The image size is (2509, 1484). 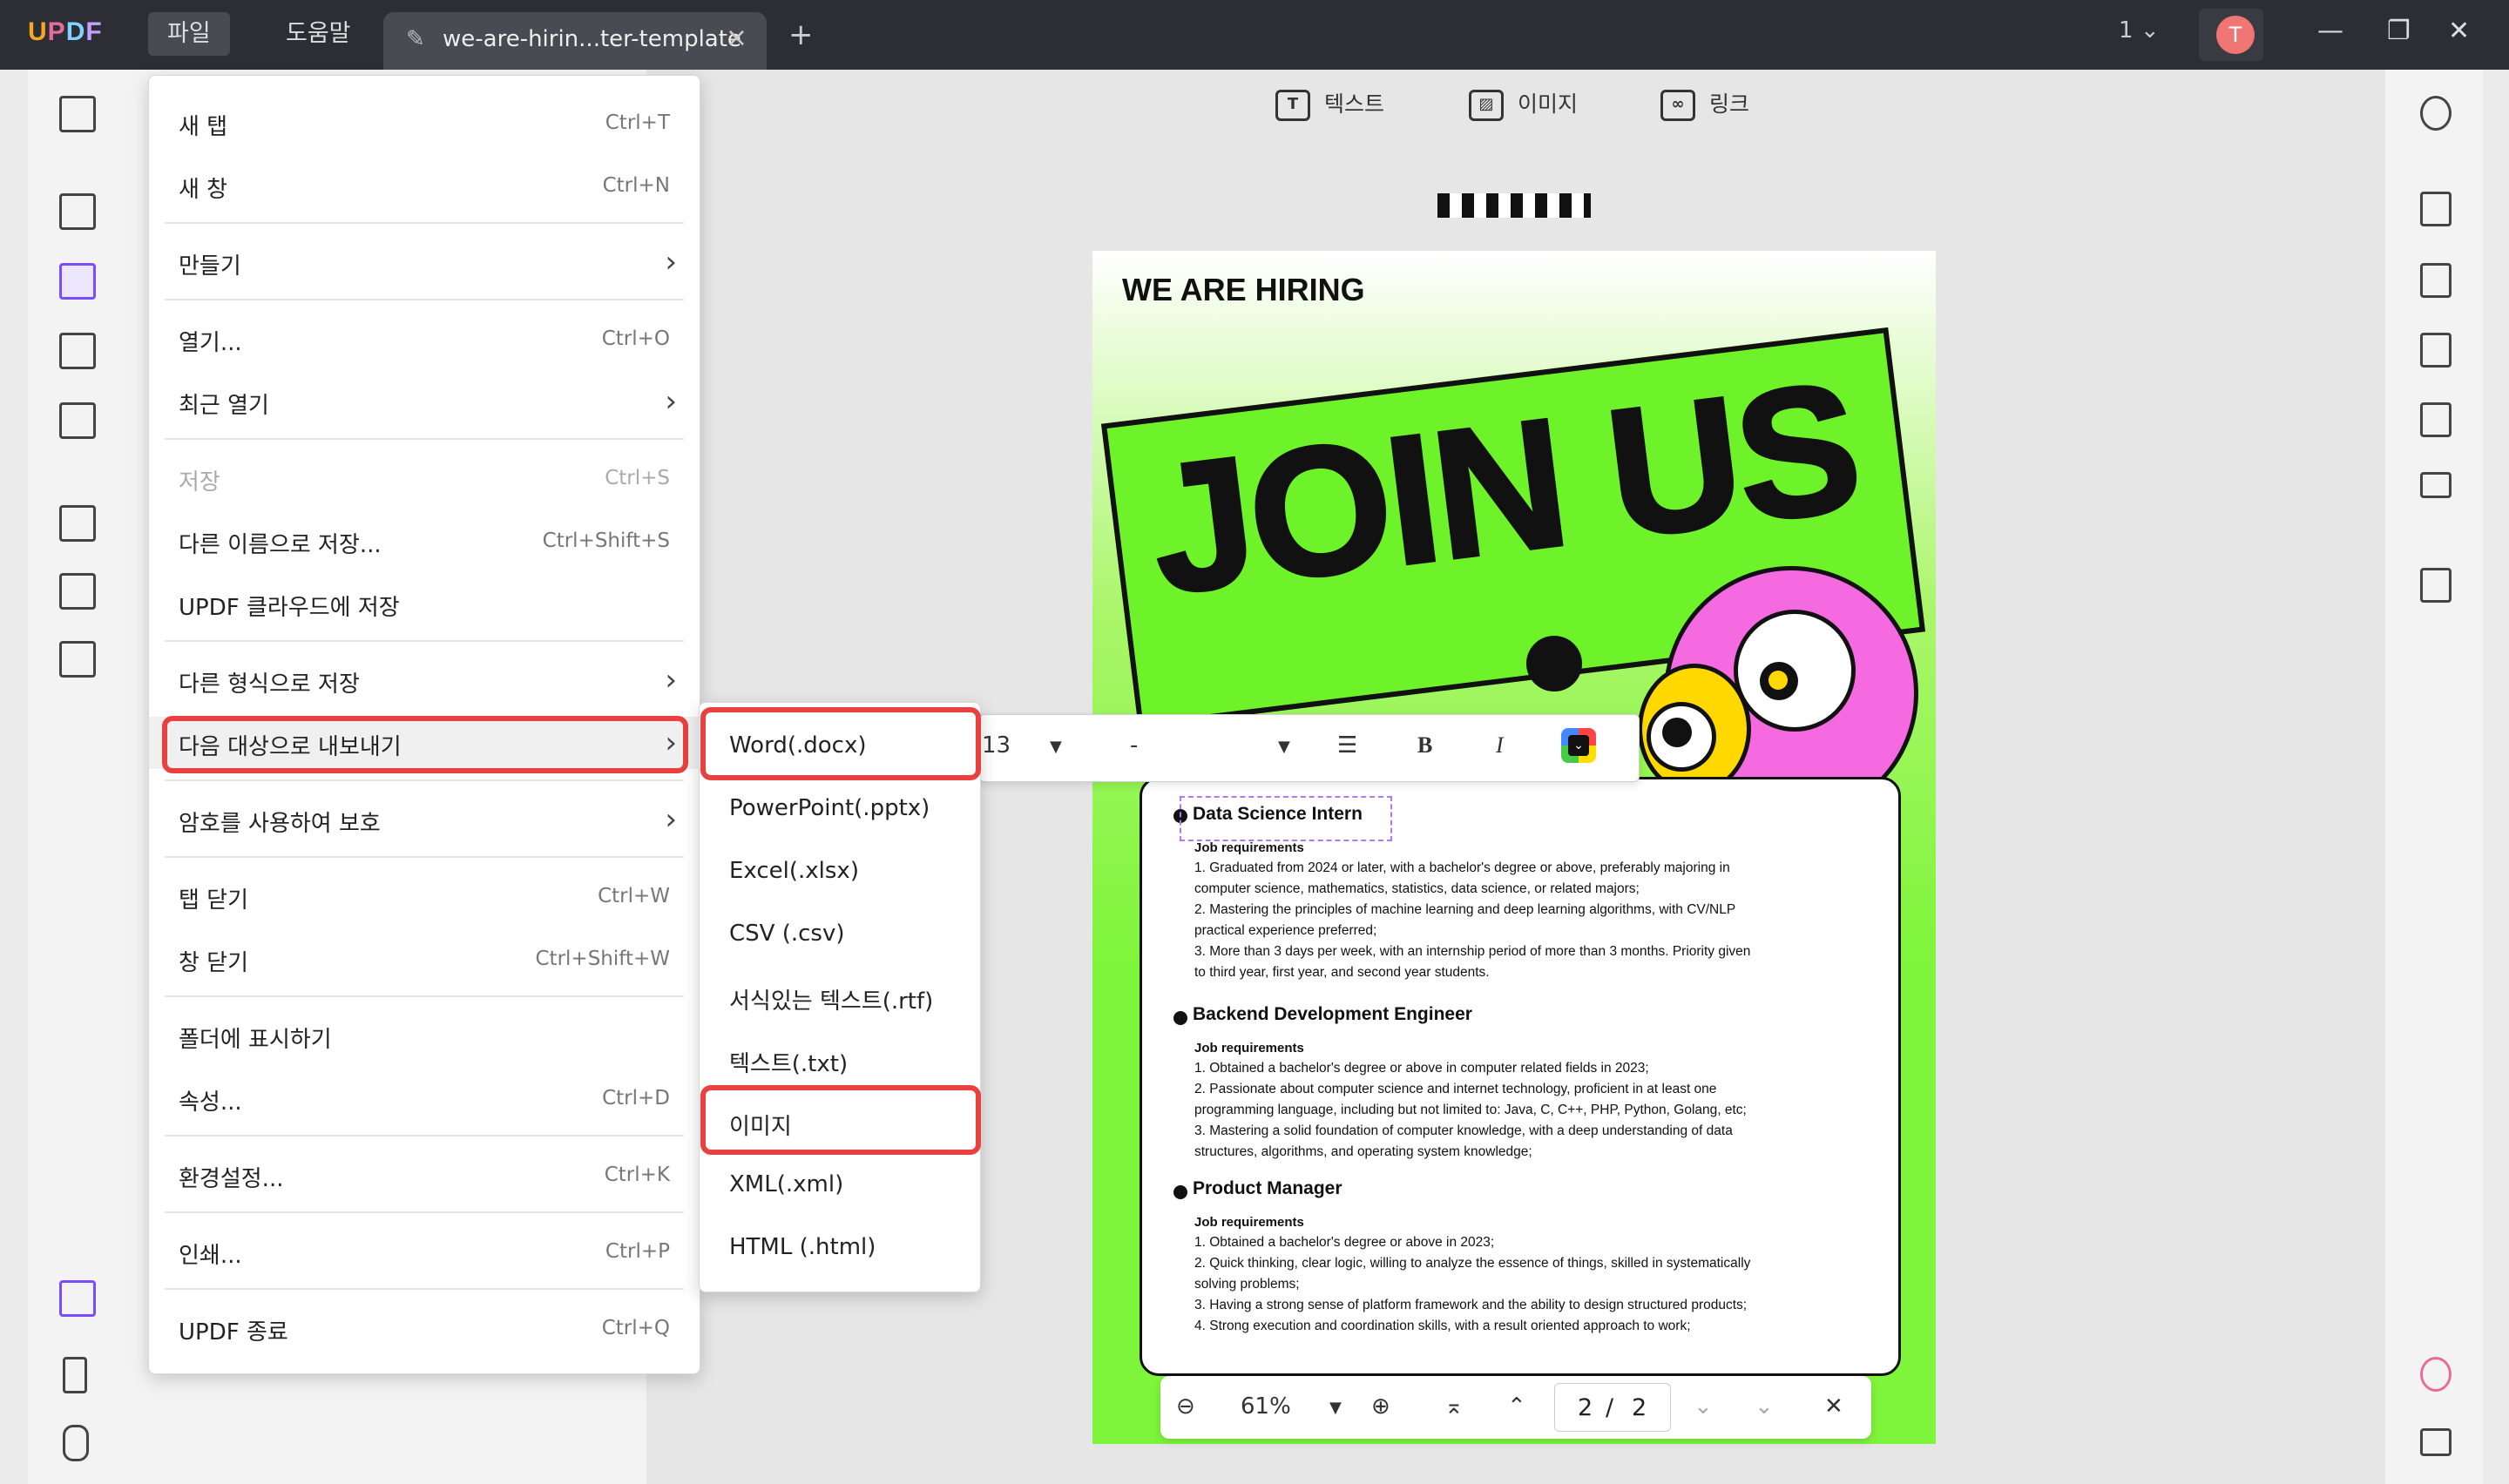 I want to click on layers-icon, so click(x=77, y=1298).